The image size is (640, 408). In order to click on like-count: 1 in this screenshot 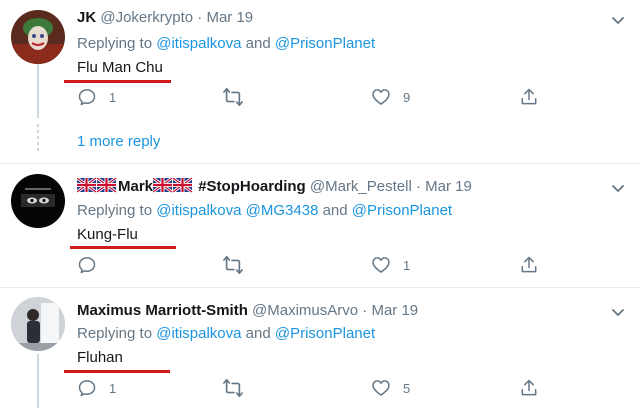, I will do `click(407, 265)`.